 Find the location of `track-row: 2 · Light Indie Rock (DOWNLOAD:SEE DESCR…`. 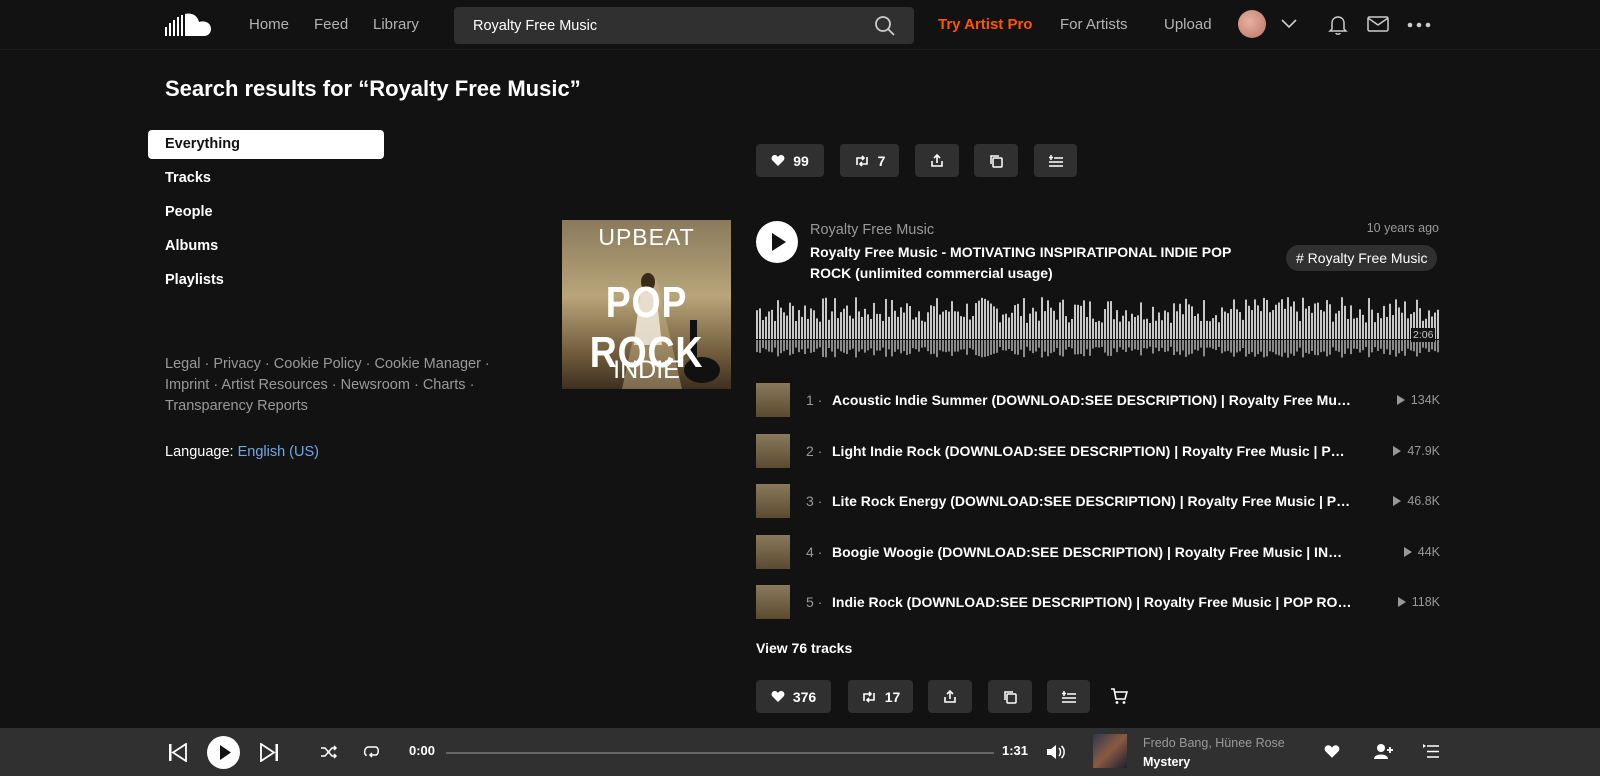

track-row: 2 · Light Indie Rock (DOWNLOAD:SEE DESCR… is located at coordinates (1098, 459).